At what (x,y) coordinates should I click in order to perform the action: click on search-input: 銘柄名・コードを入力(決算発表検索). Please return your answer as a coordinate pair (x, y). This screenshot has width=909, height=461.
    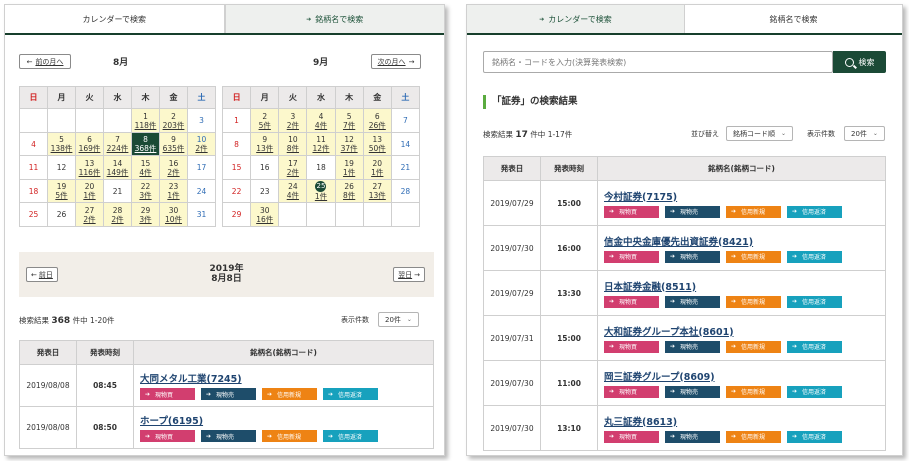
    Looking at the image, I should click on (658, 62).